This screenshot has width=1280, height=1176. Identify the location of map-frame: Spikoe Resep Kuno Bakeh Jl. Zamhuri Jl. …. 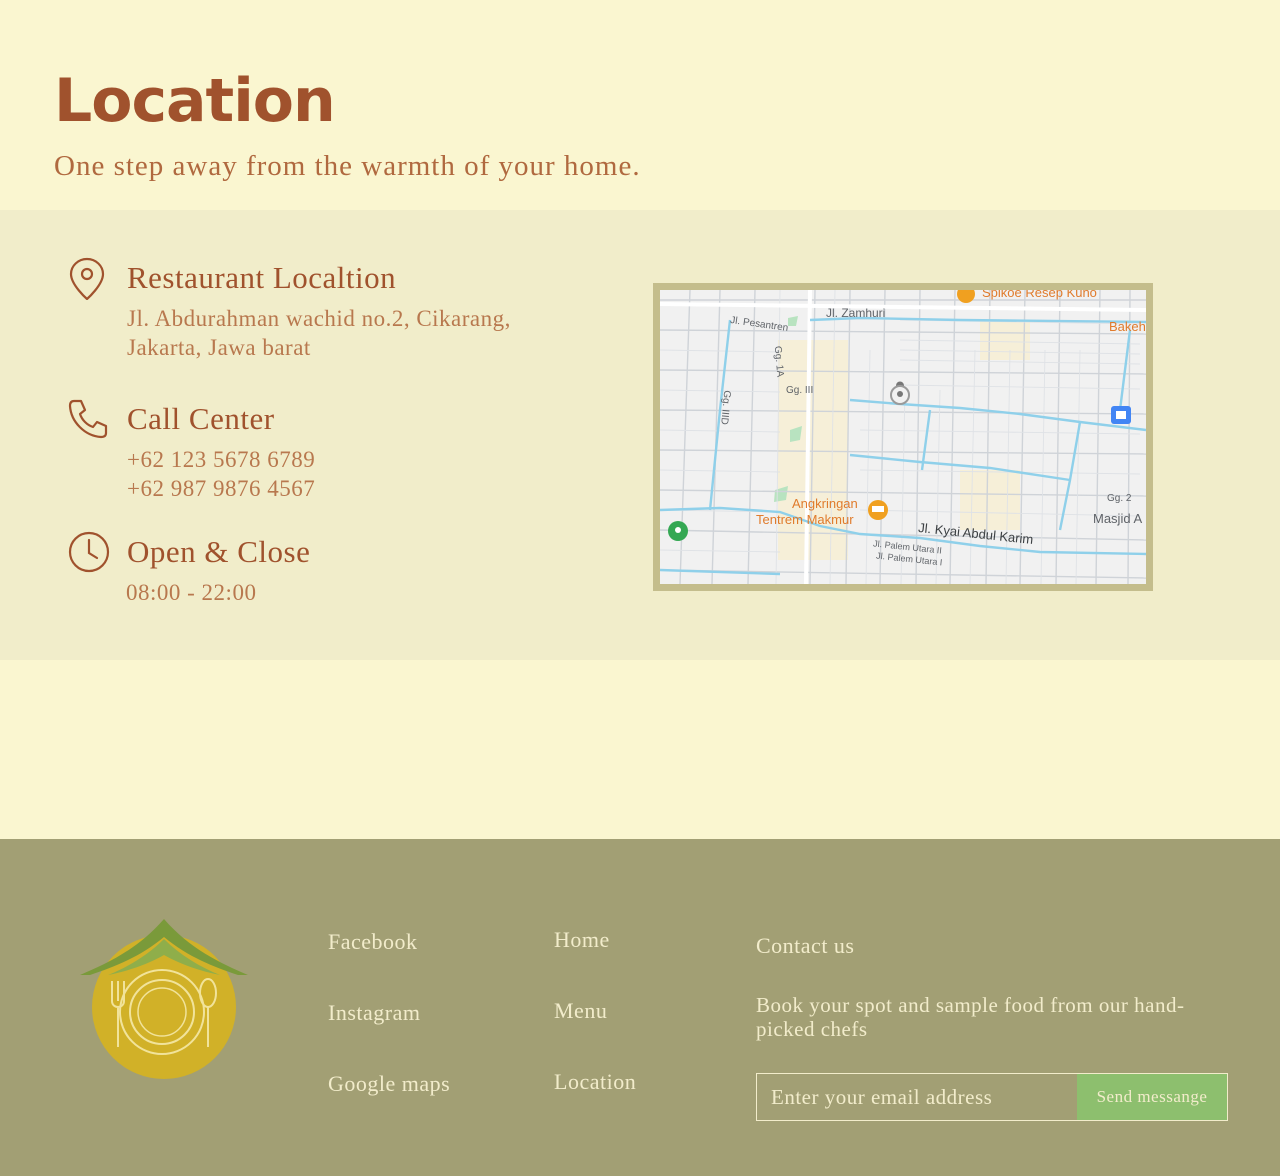
(903, 437).